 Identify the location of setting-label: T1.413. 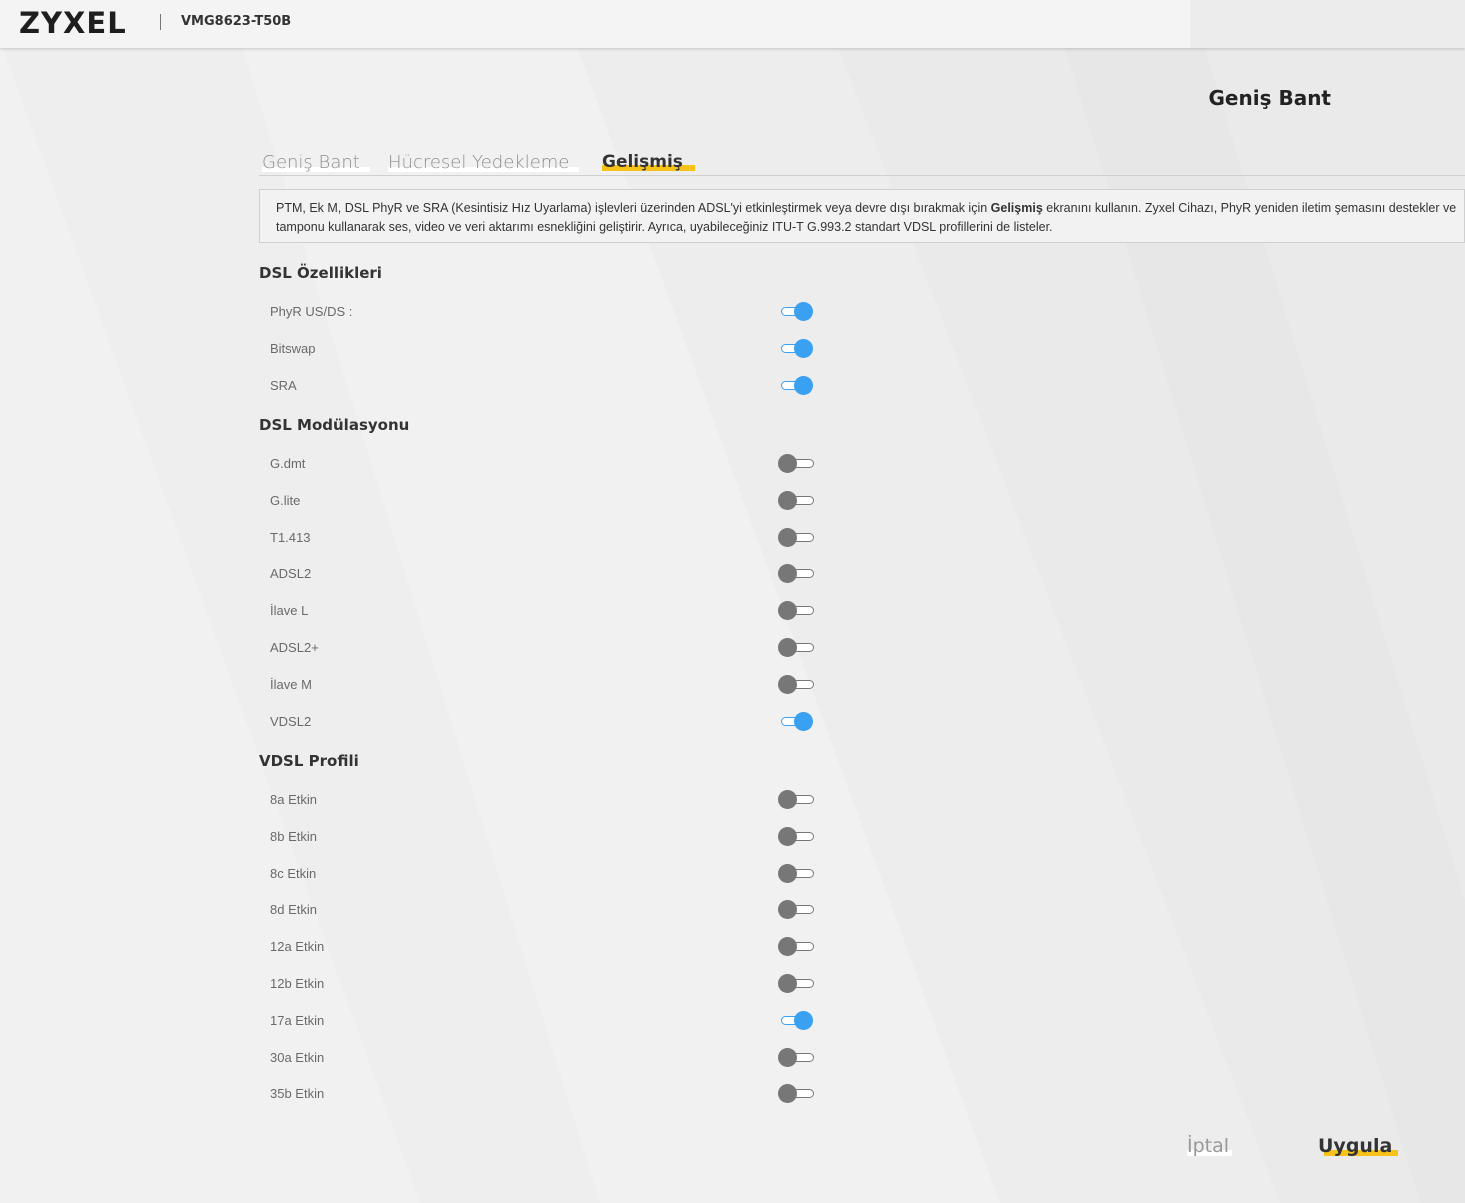
(290, 537).